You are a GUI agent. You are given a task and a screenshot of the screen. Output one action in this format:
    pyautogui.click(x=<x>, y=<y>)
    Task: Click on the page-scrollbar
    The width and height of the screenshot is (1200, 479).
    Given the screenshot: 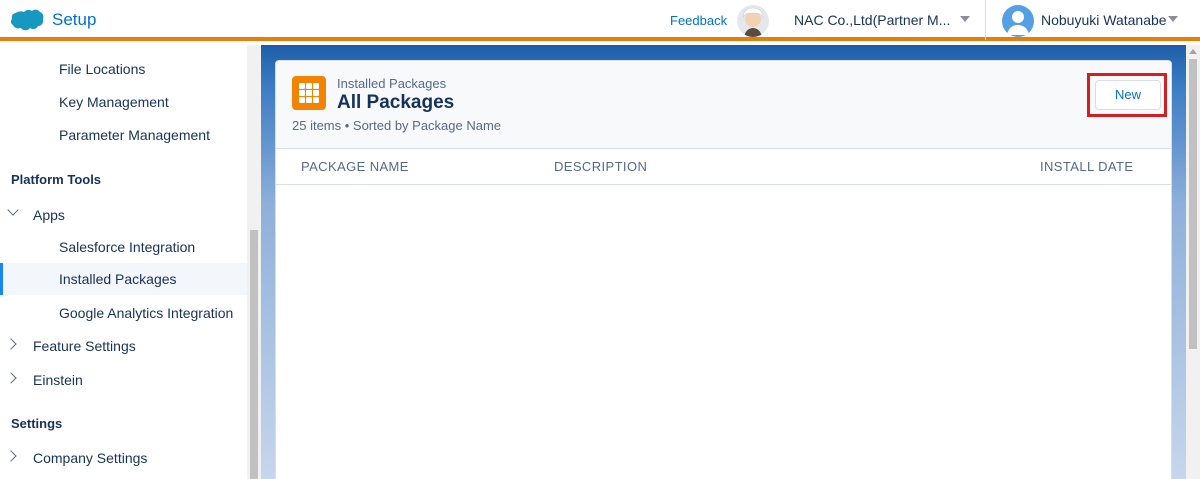 What is the action you would take?
    pyautogui.click(x=1193, y=262)
    